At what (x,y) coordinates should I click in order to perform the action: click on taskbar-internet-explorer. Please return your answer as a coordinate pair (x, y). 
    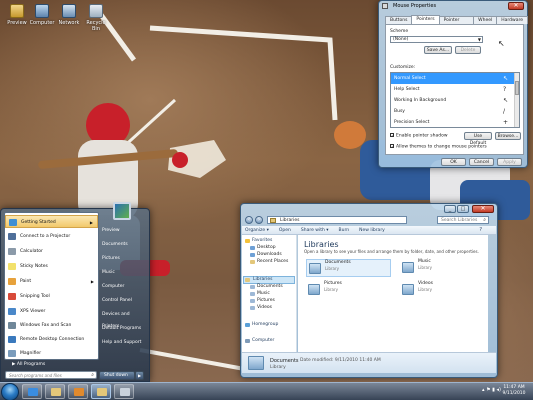
    Looking at the image, I should click on (32, 391).